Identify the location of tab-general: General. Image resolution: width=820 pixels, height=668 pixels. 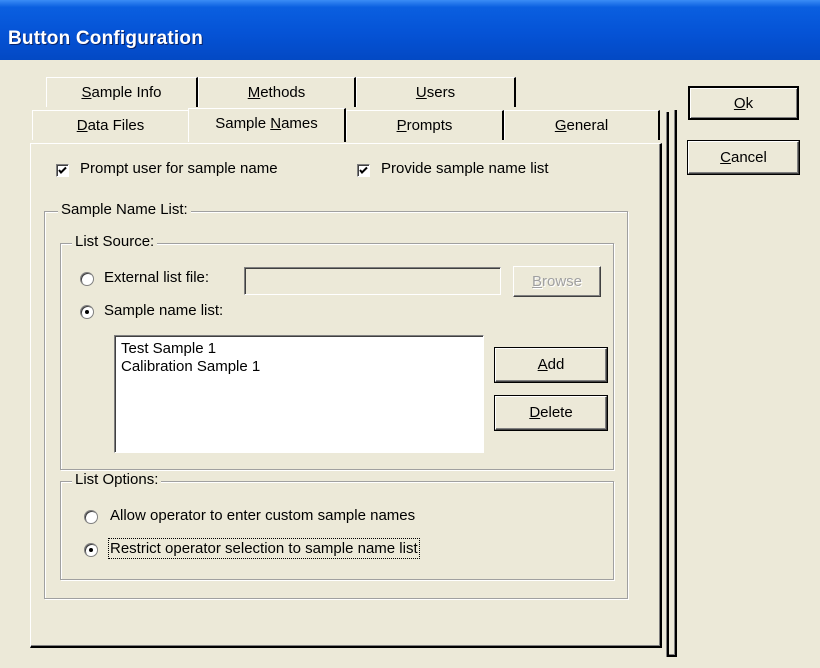
(582, 125).